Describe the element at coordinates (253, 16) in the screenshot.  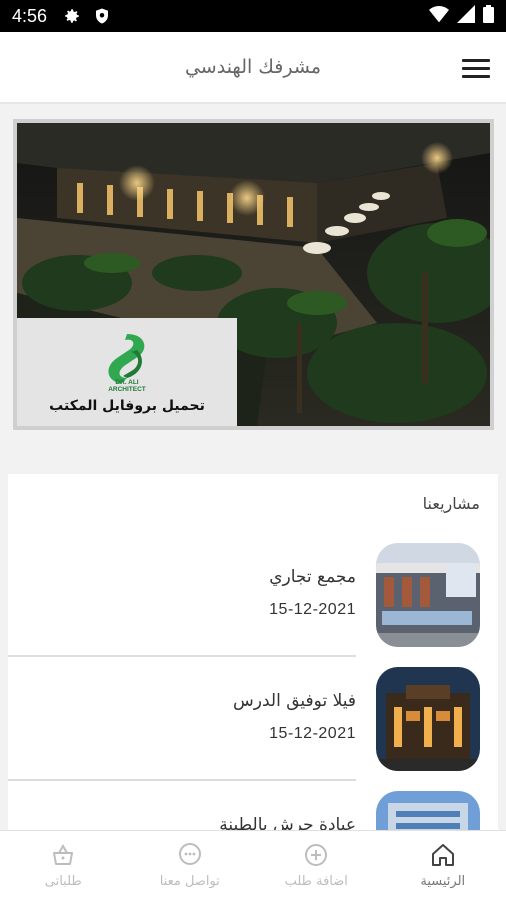
I see `status-bar: 4:56` at that location.